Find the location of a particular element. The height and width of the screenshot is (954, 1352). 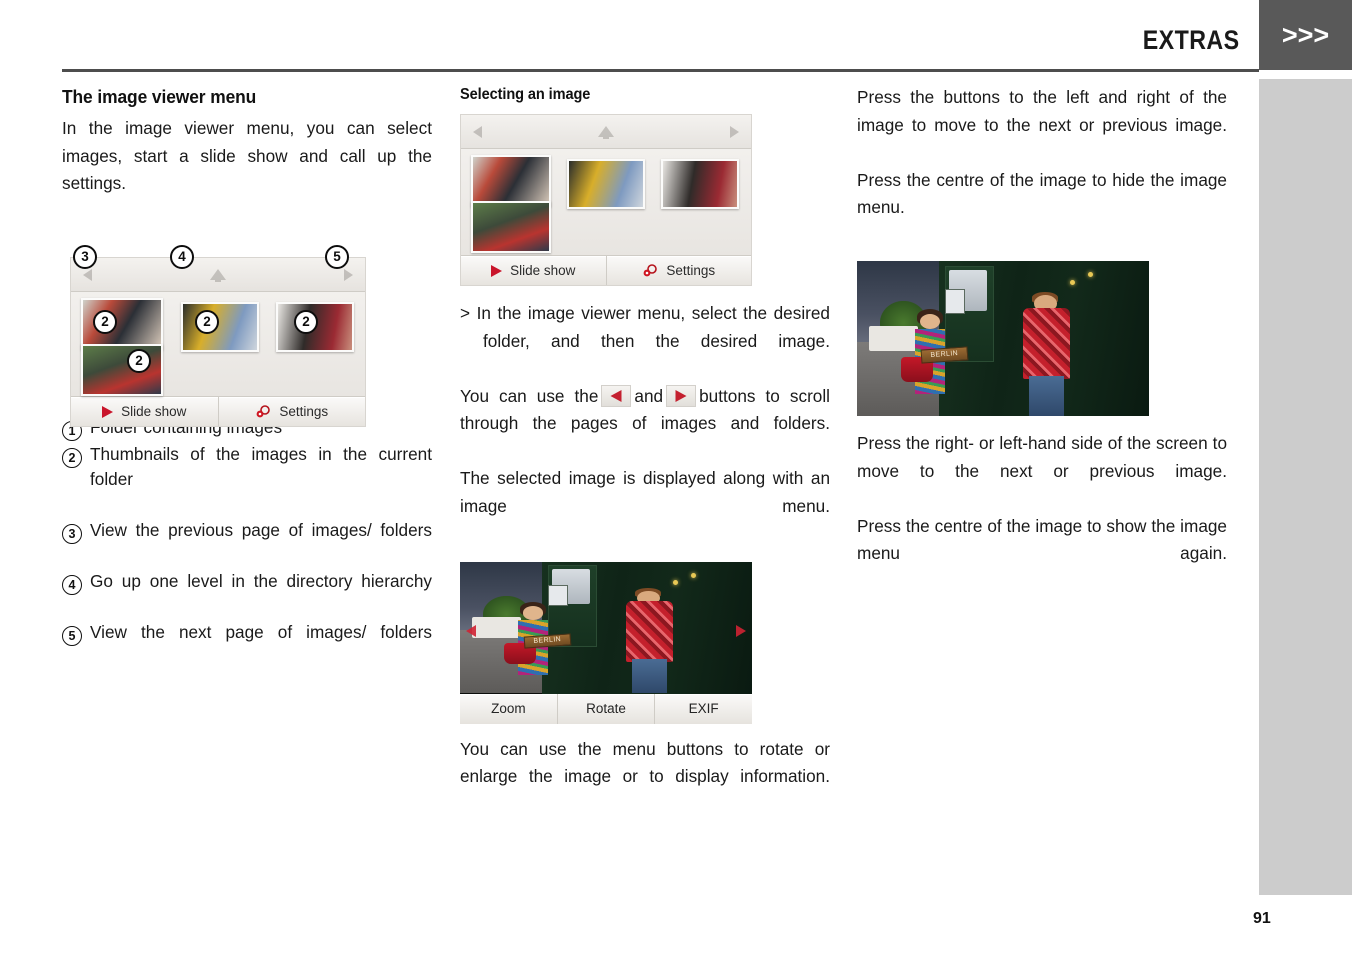

rotate-button: Rotate is located at coordinates (606, 708).